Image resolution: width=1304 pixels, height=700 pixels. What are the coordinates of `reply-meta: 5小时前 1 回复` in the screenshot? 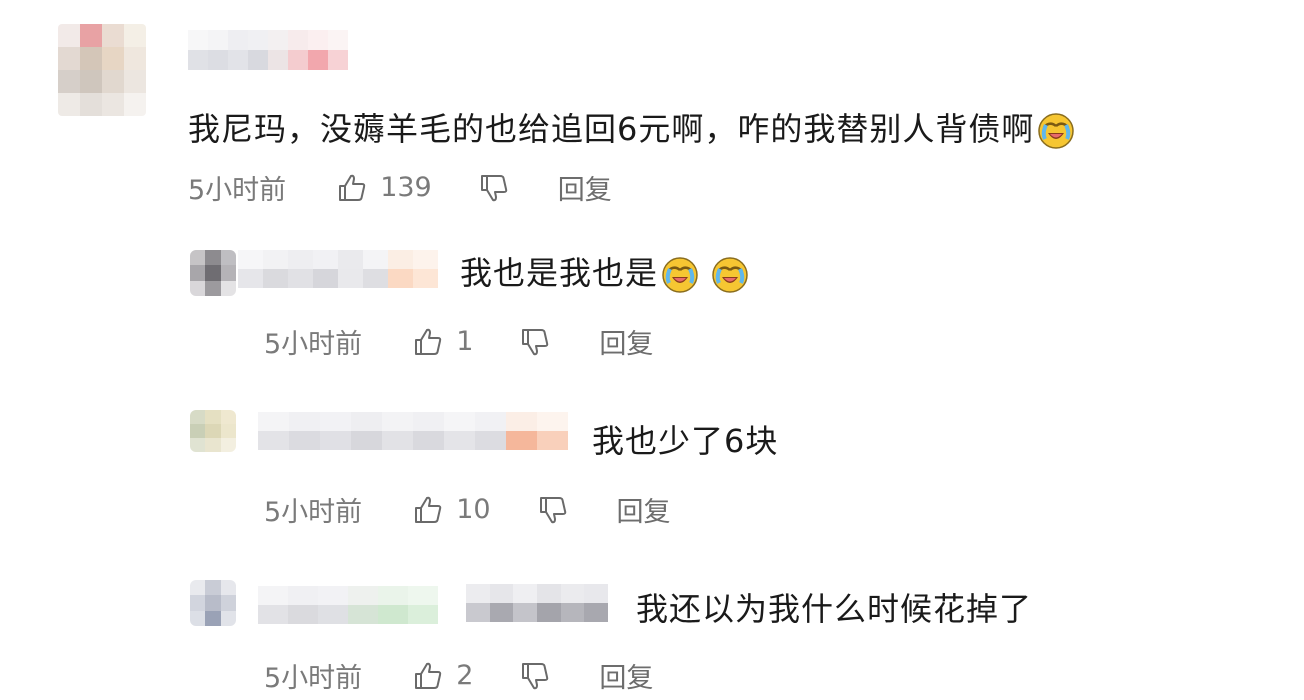 It's located at (458, 341).